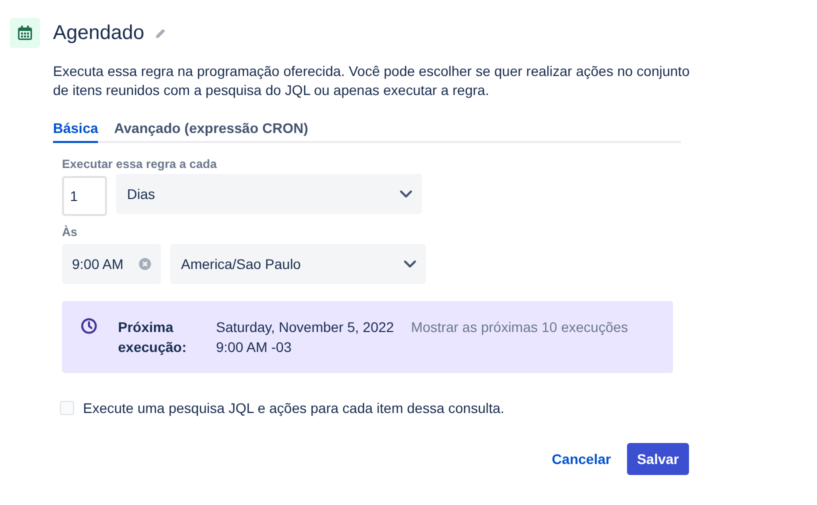  I want to click on page-title: Agendado, so click(98, 33).